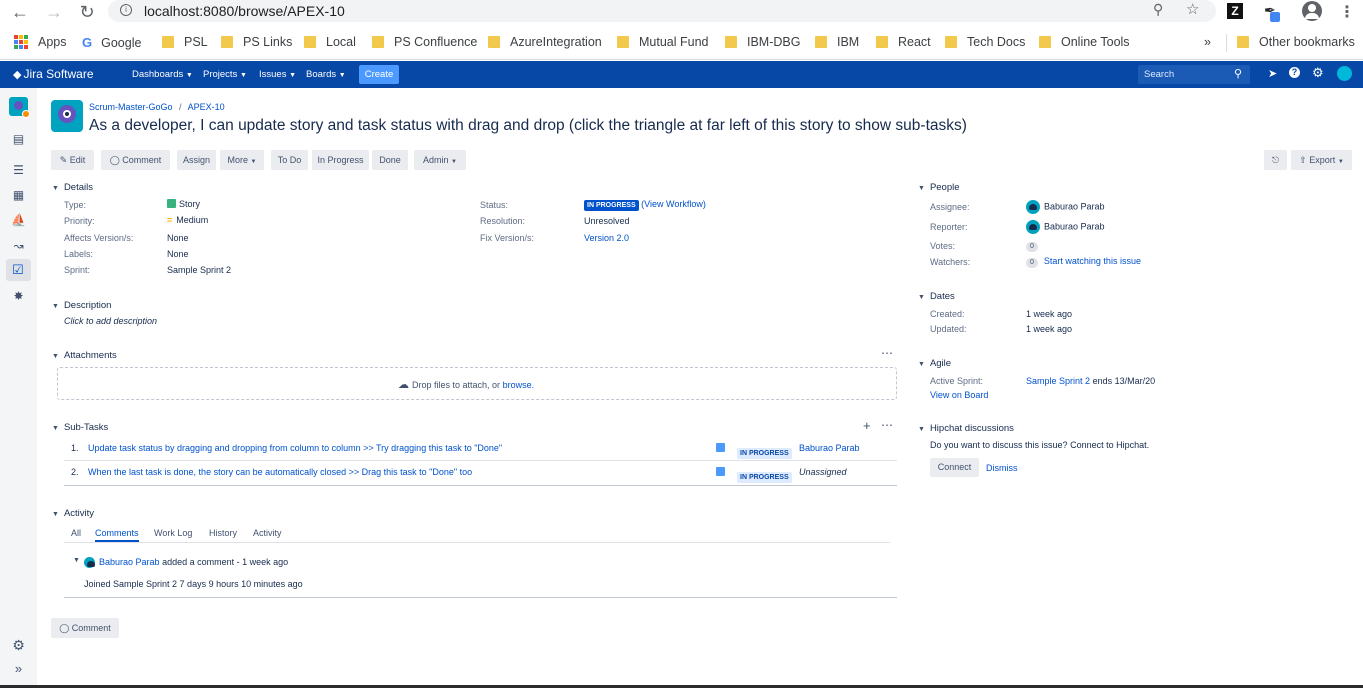 The height and width of the screenshot is (688, 1363). I want to click on bookmarks-overflow: », so click(1207, 42).